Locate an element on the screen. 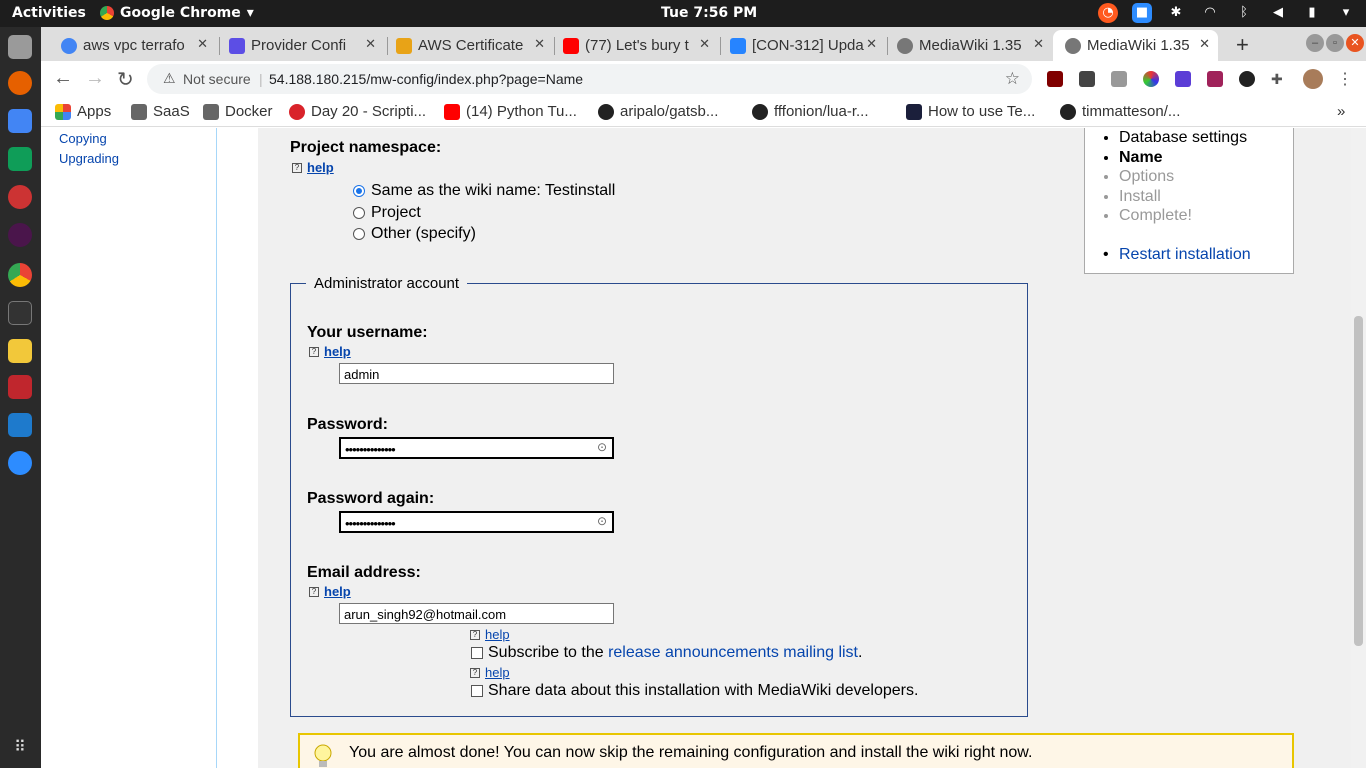 Image resolution: width=1366 pixels, height=768 pixels. sidebar-link-copying: Copying is located at coordinates (83, 138).